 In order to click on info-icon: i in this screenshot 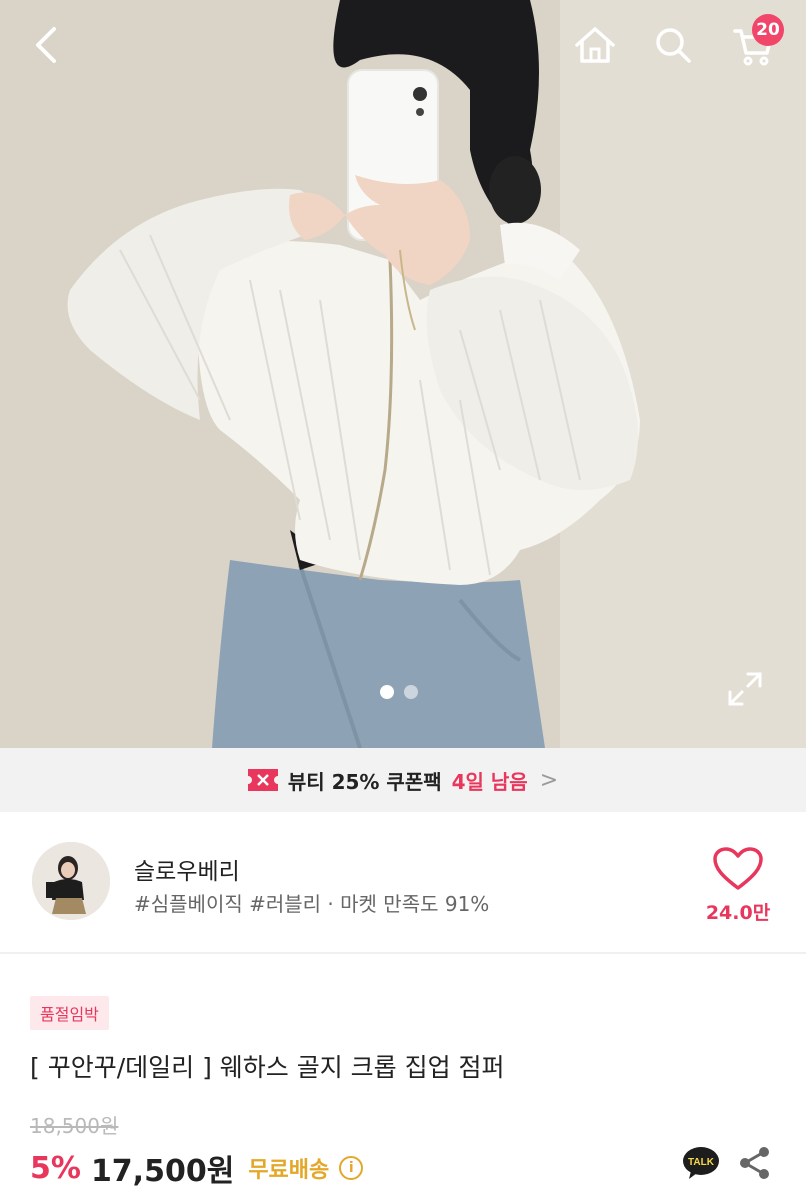, I will do `click(351, 1168)`.